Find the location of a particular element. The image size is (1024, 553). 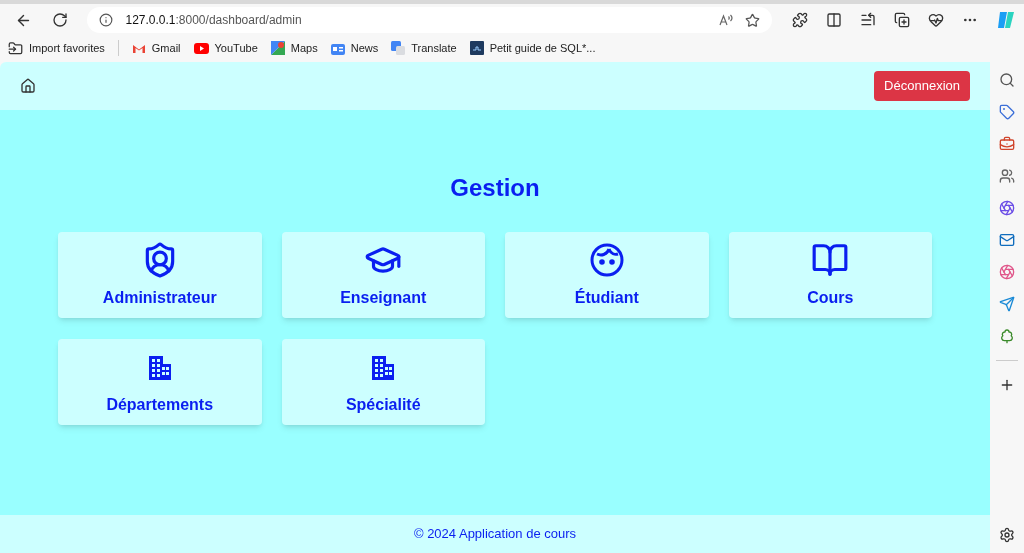

url-text: 127.0.0.1:8000/dashboard/admin is located at coordinates (214, 20).